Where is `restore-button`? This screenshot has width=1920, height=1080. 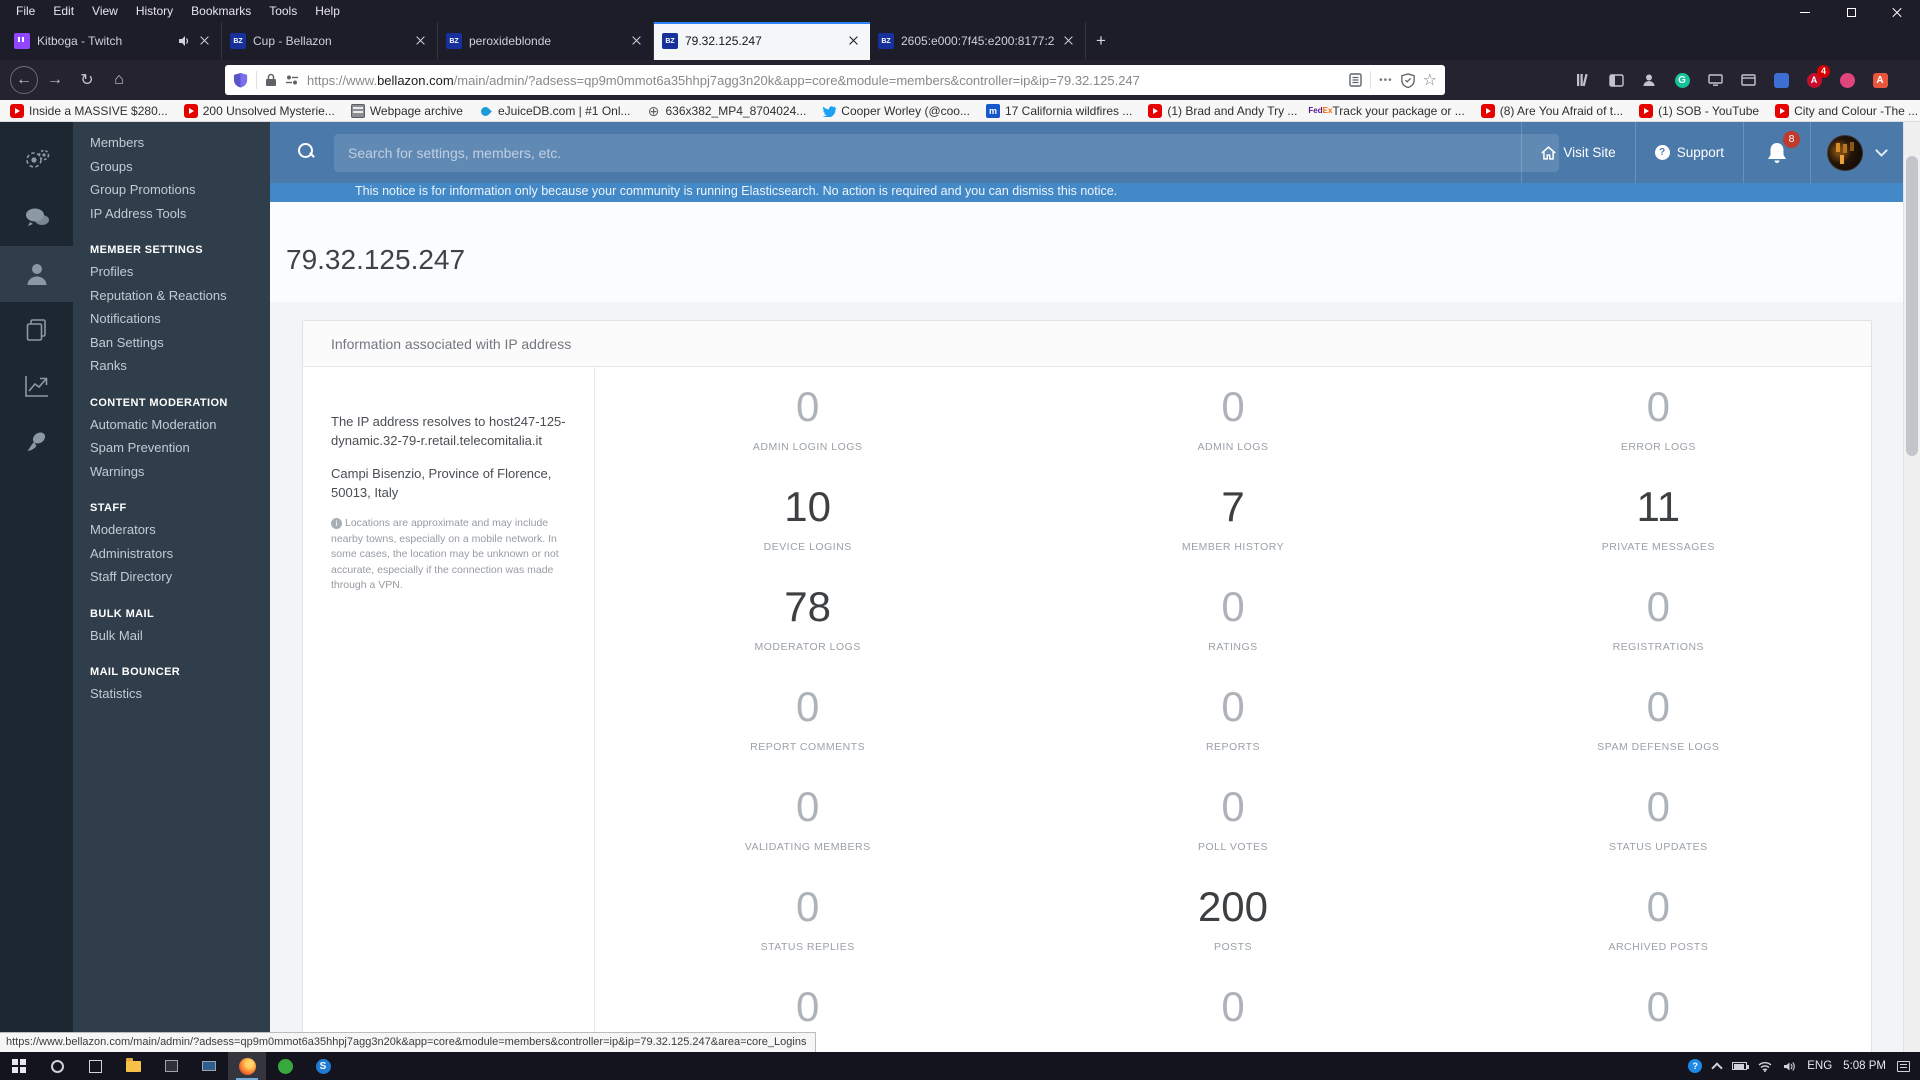
restore-button is located at coordinates (1851, 12).